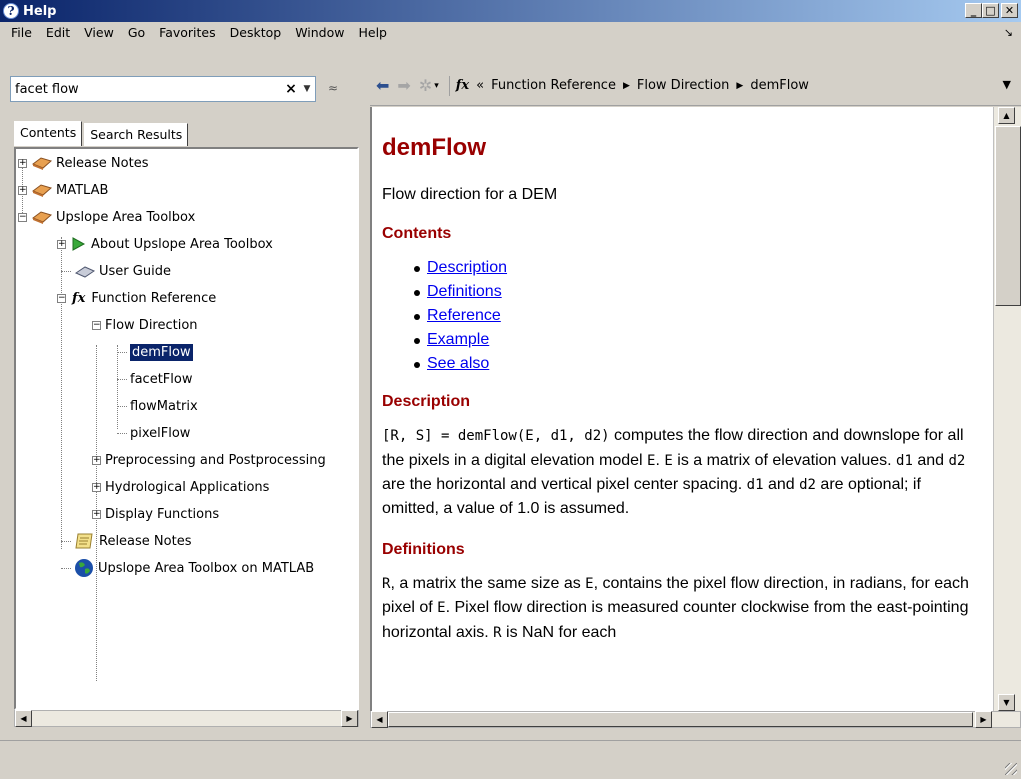  Describe the element at coordinates (703, 364) in the screenshot. I see `list-item: See also` at that location.